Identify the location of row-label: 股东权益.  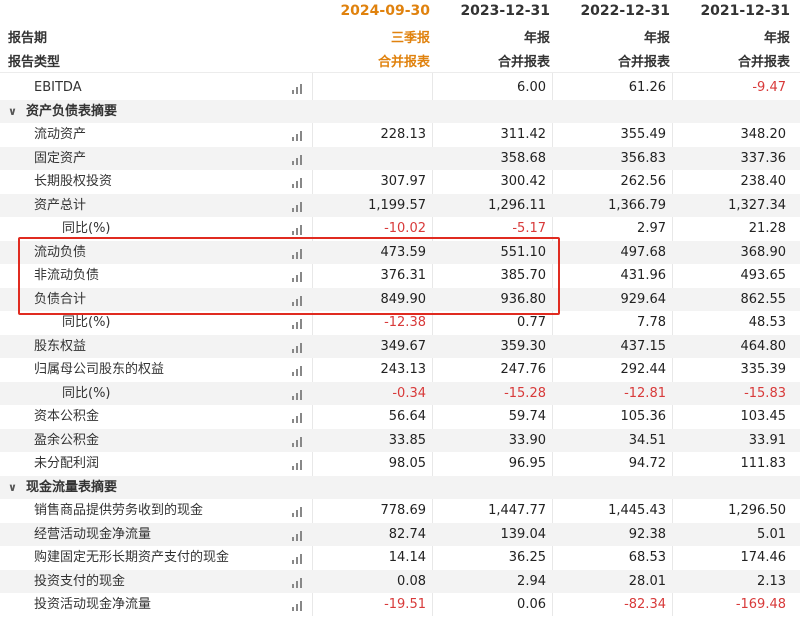
(60, 346).